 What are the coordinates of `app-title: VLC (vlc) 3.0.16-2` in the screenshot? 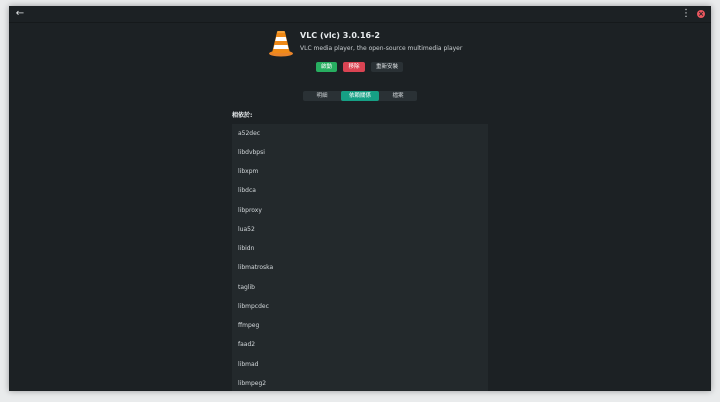 It's located at (340, 35).